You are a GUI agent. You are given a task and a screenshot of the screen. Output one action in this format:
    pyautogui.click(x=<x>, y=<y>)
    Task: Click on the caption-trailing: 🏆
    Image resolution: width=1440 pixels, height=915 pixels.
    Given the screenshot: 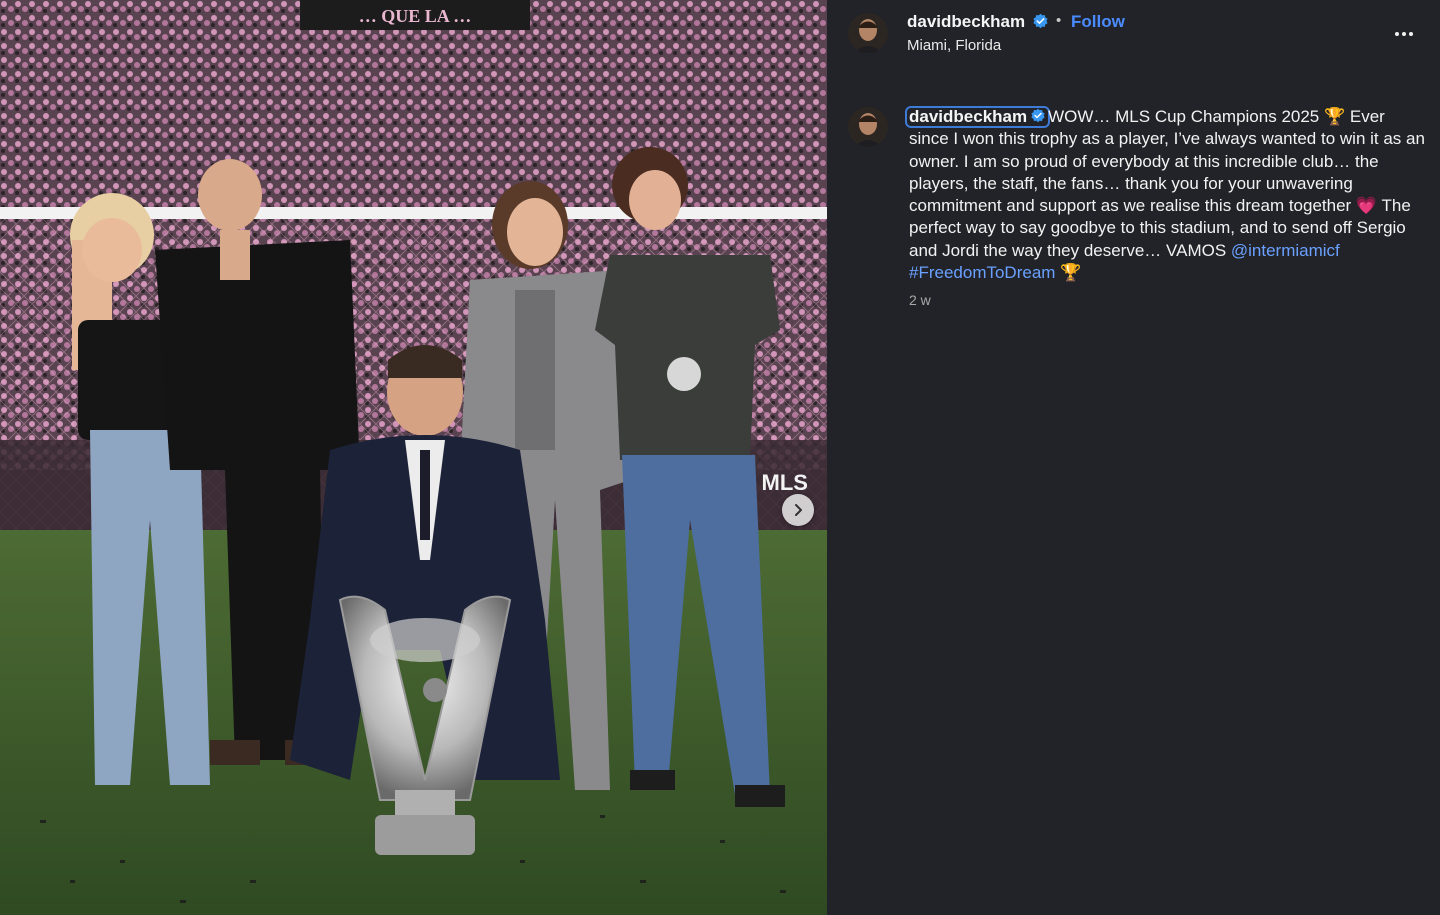 What is the action you would take?
    pyautogui.click(x=1068, y=273)
    